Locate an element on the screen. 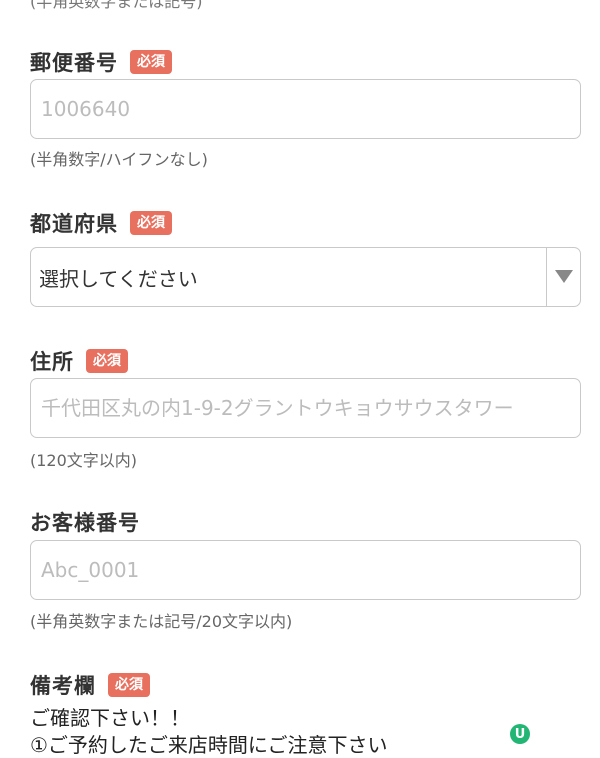 This screenshot has width=600, height=758. customer-number-label-row: お客様番号 is located at coordinates (85, 522).